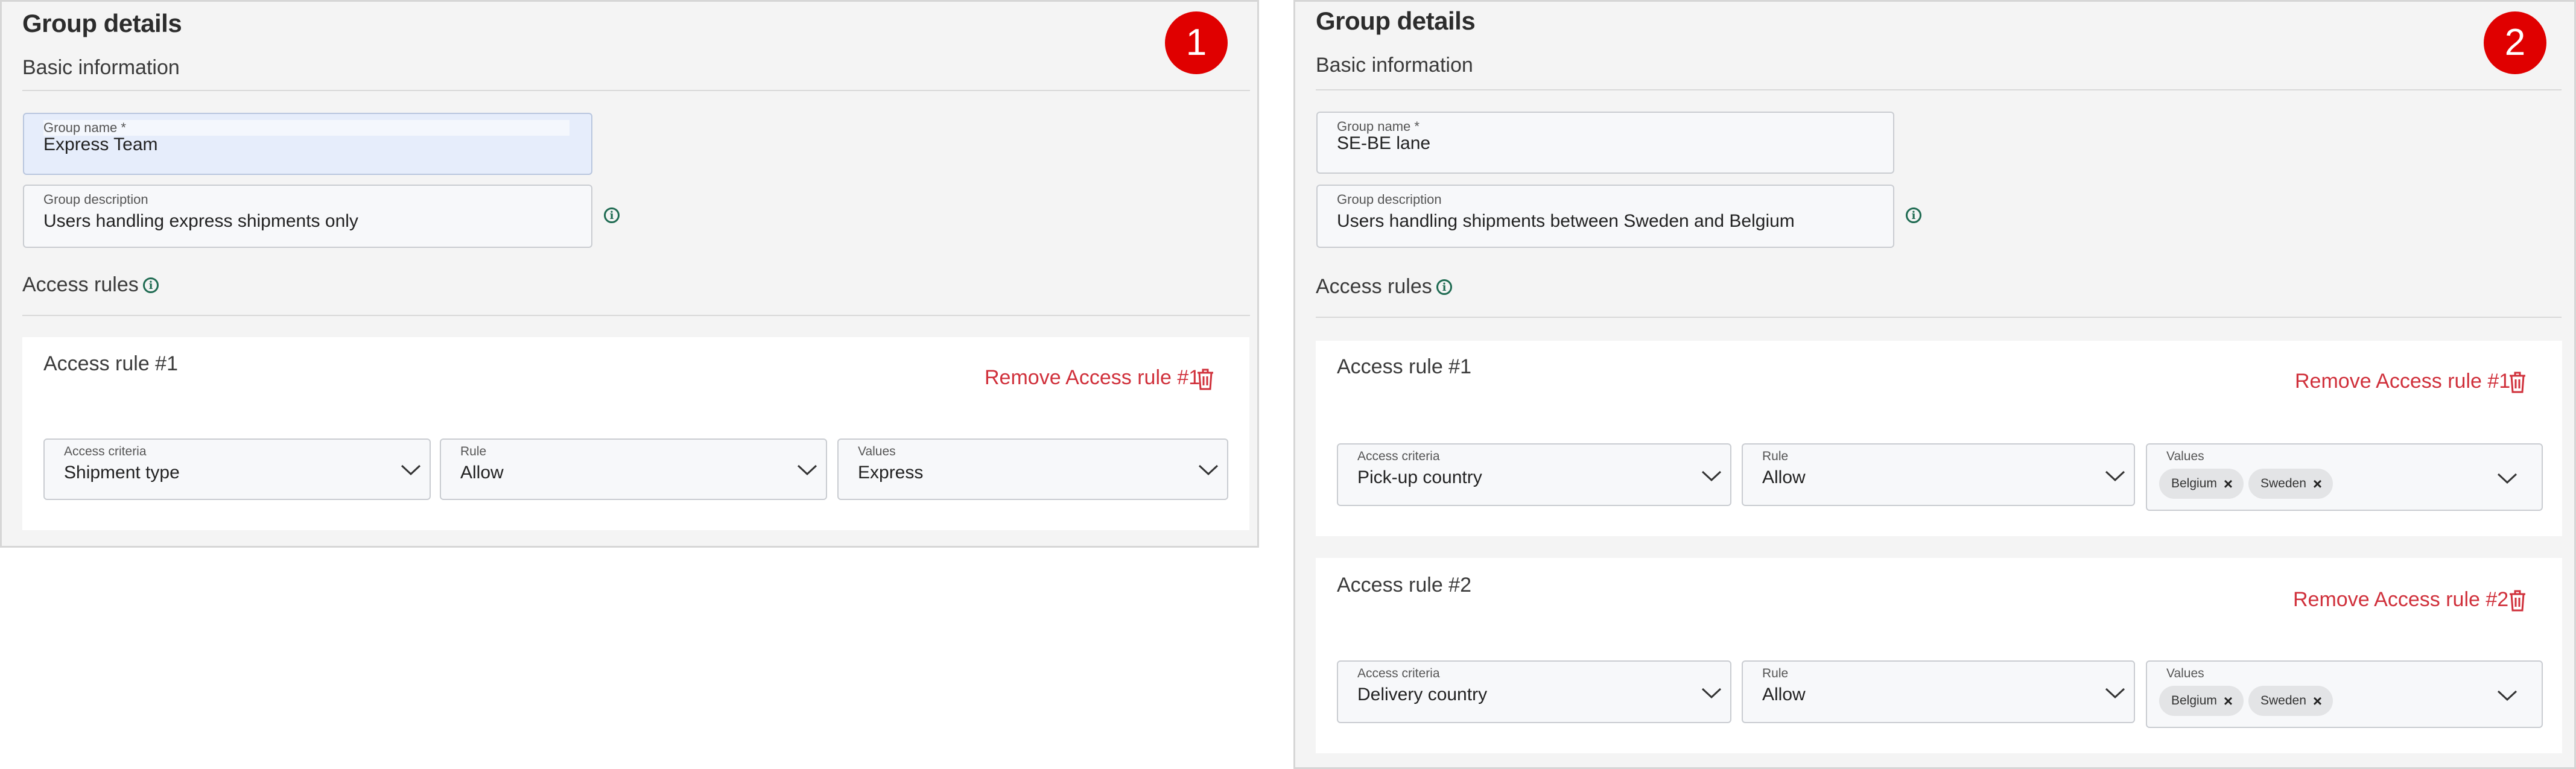 The width and height of the screenshot is (2576, 769). What do you see at coordinates (1384, 143) in the screenshot?
I see `group-name-value: SE-BE lane` at bounding box center [1384, 143].